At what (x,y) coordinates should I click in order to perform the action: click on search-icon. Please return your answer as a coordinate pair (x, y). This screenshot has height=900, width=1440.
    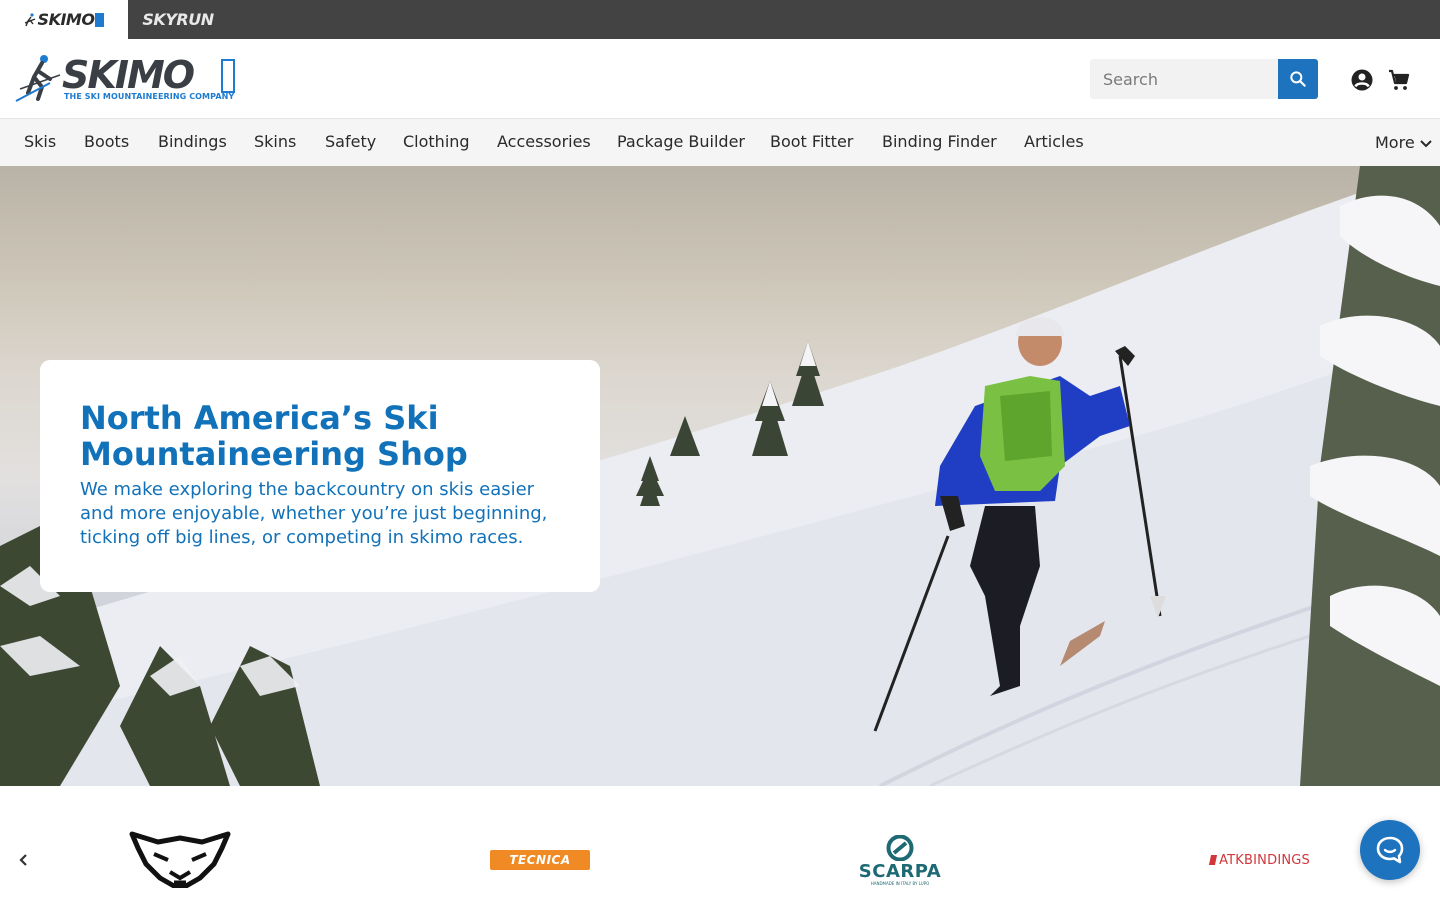
    Looking at the image, I should click on (1298, 79).